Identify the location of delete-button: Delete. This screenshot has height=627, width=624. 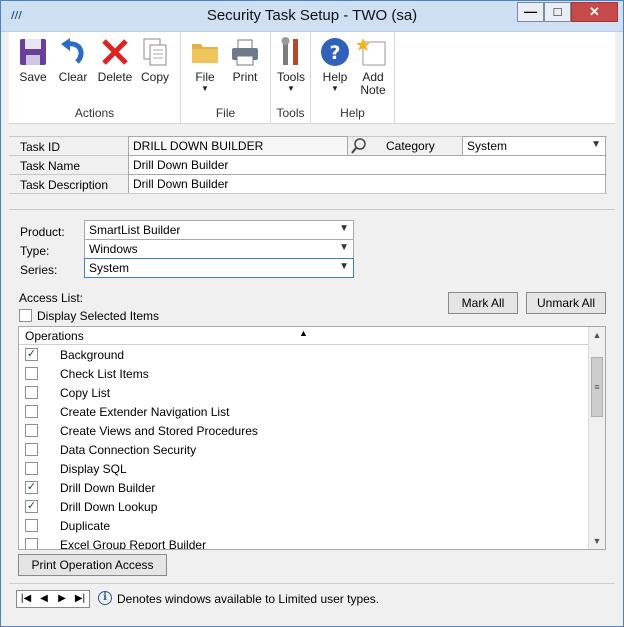
(115, 60).